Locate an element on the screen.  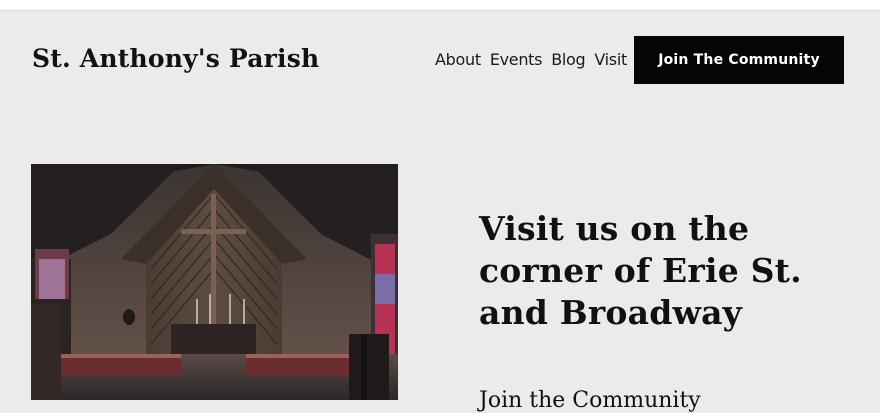
join-community-button: Join The Community is located at coordinates (739, 60).